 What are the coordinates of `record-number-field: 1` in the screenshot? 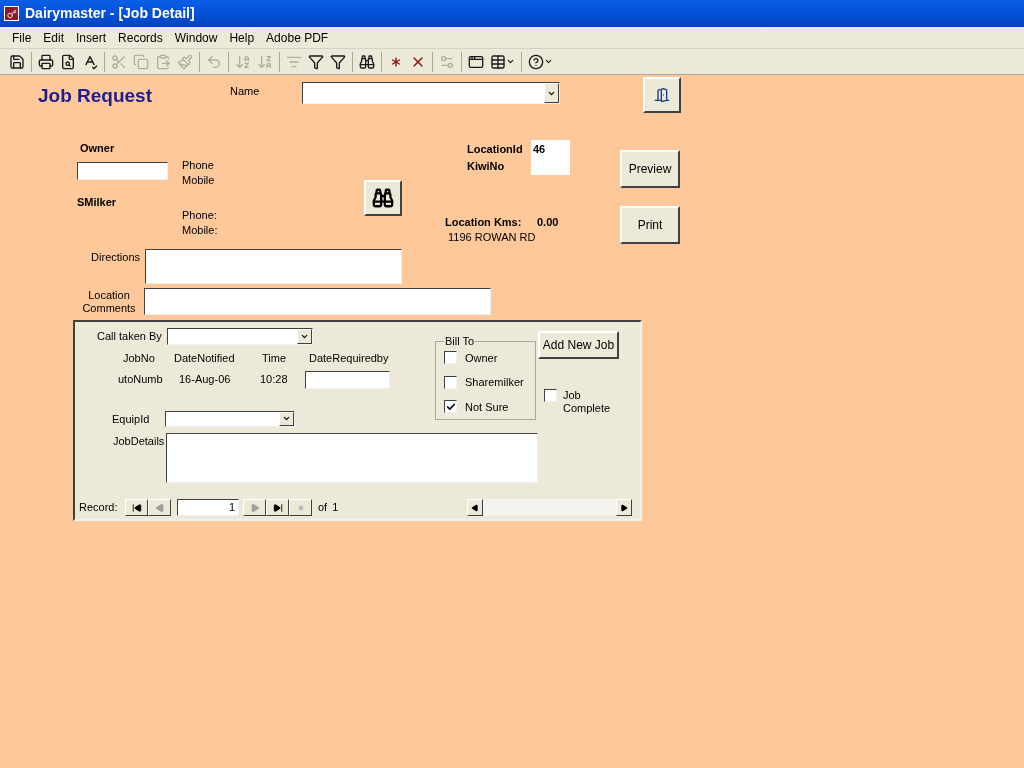 It's located at (208, 507).